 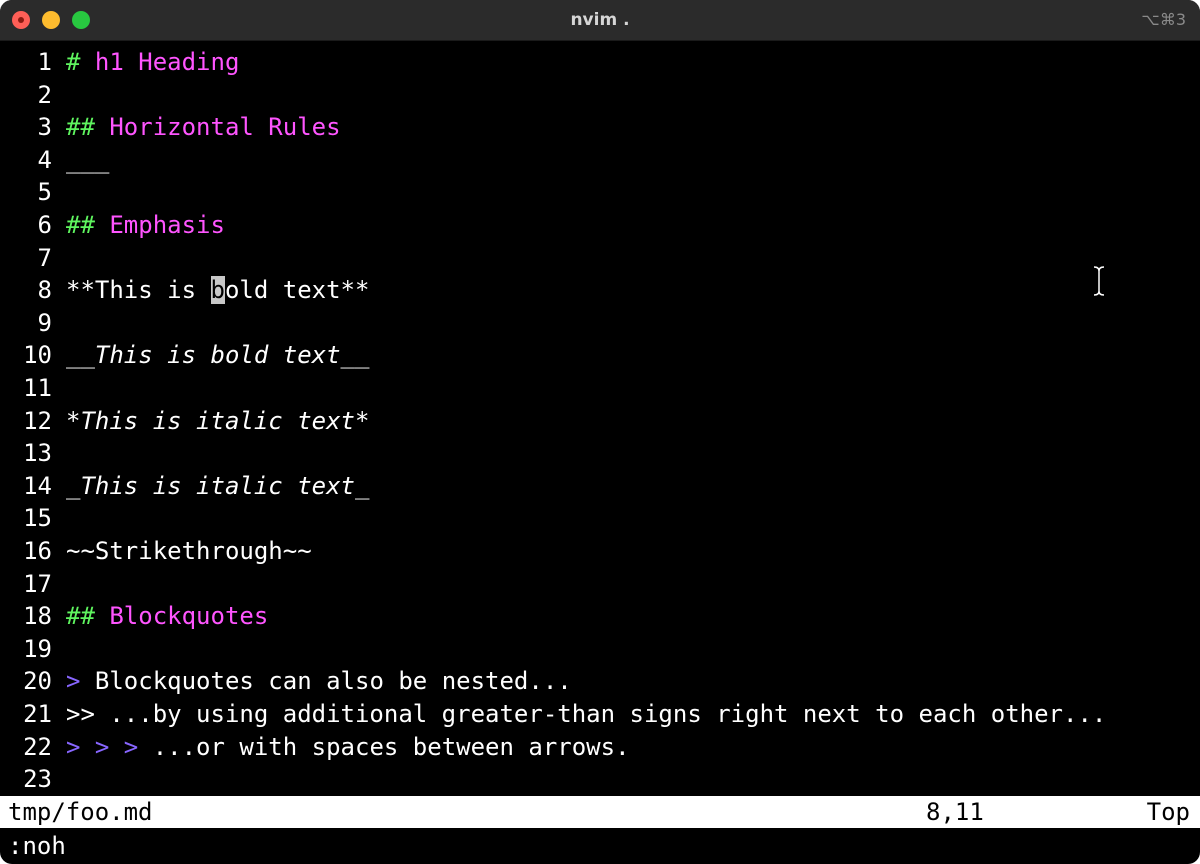 I want to click on editor-line: 18 ## Blockquotes, so click(x=134, y=616).